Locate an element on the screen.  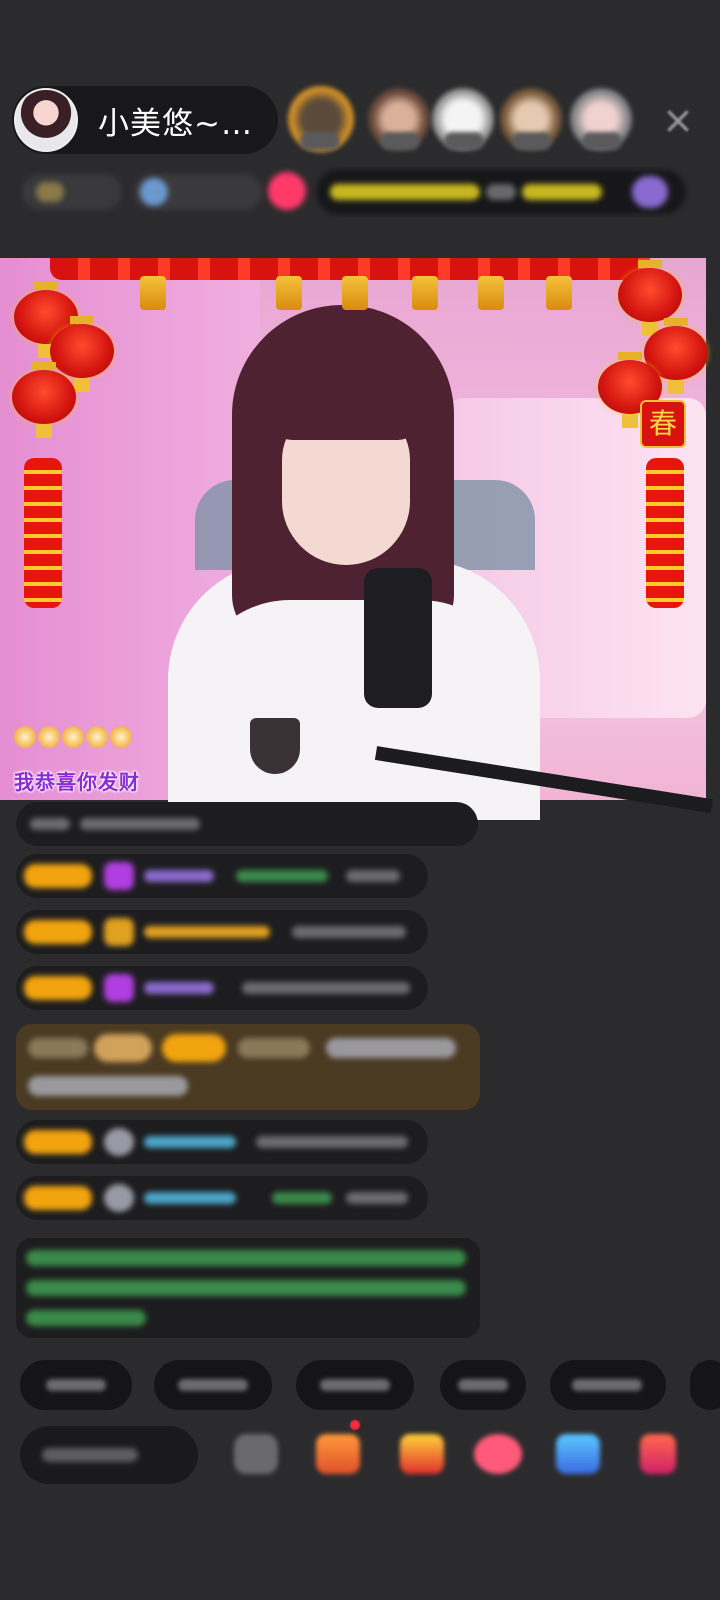
chat-input is located at coordinates (109, 1455).